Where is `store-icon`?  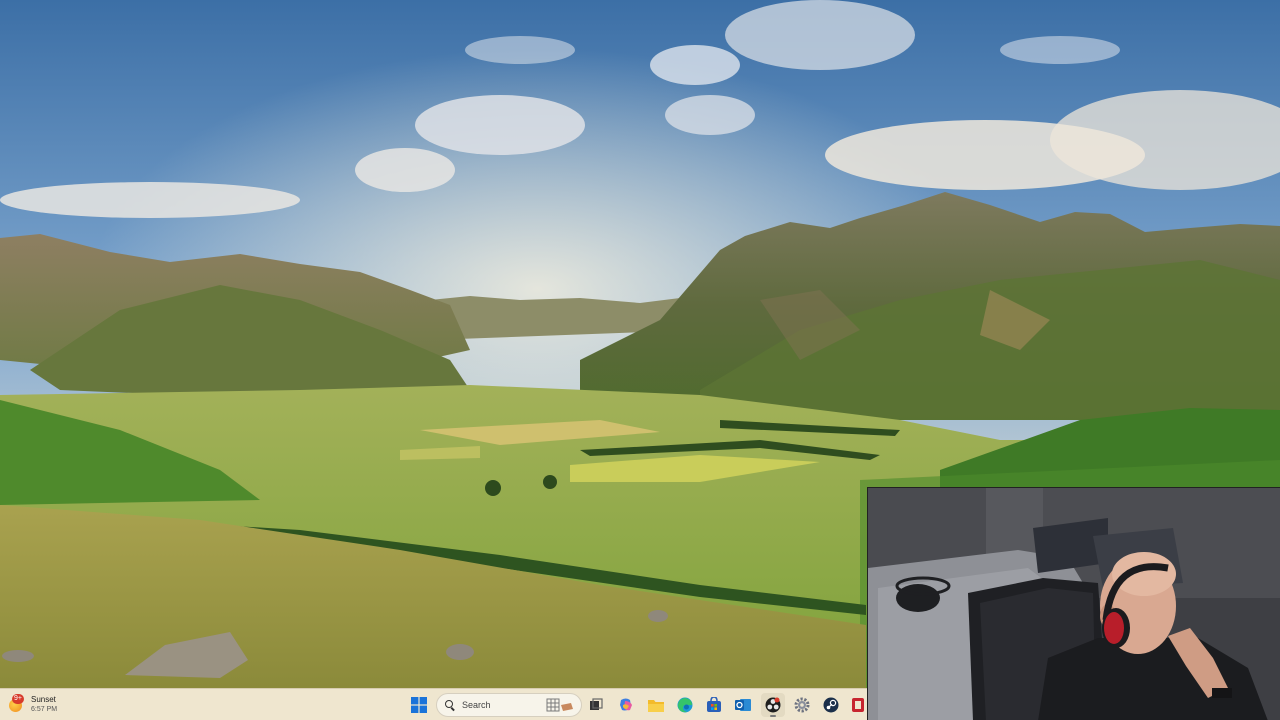
store-icon is located at coordinates (714, 704).